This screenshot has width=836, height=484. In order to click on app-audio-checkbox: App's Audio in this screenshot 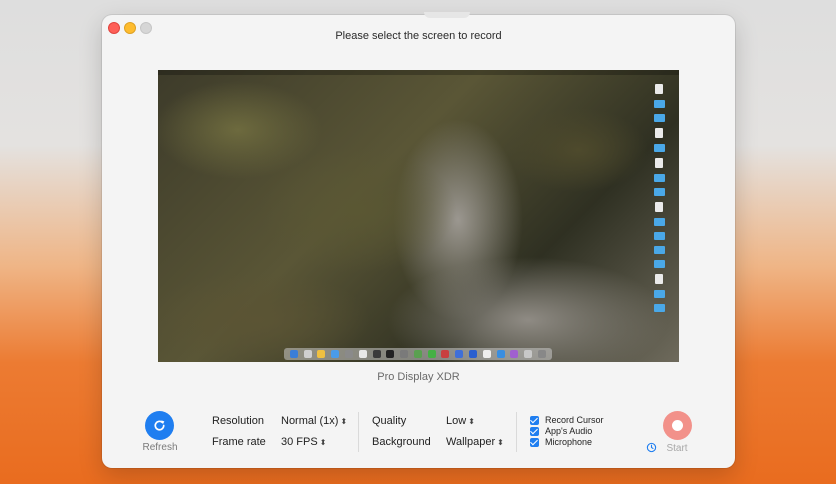, I will do `click(561, 431)`.